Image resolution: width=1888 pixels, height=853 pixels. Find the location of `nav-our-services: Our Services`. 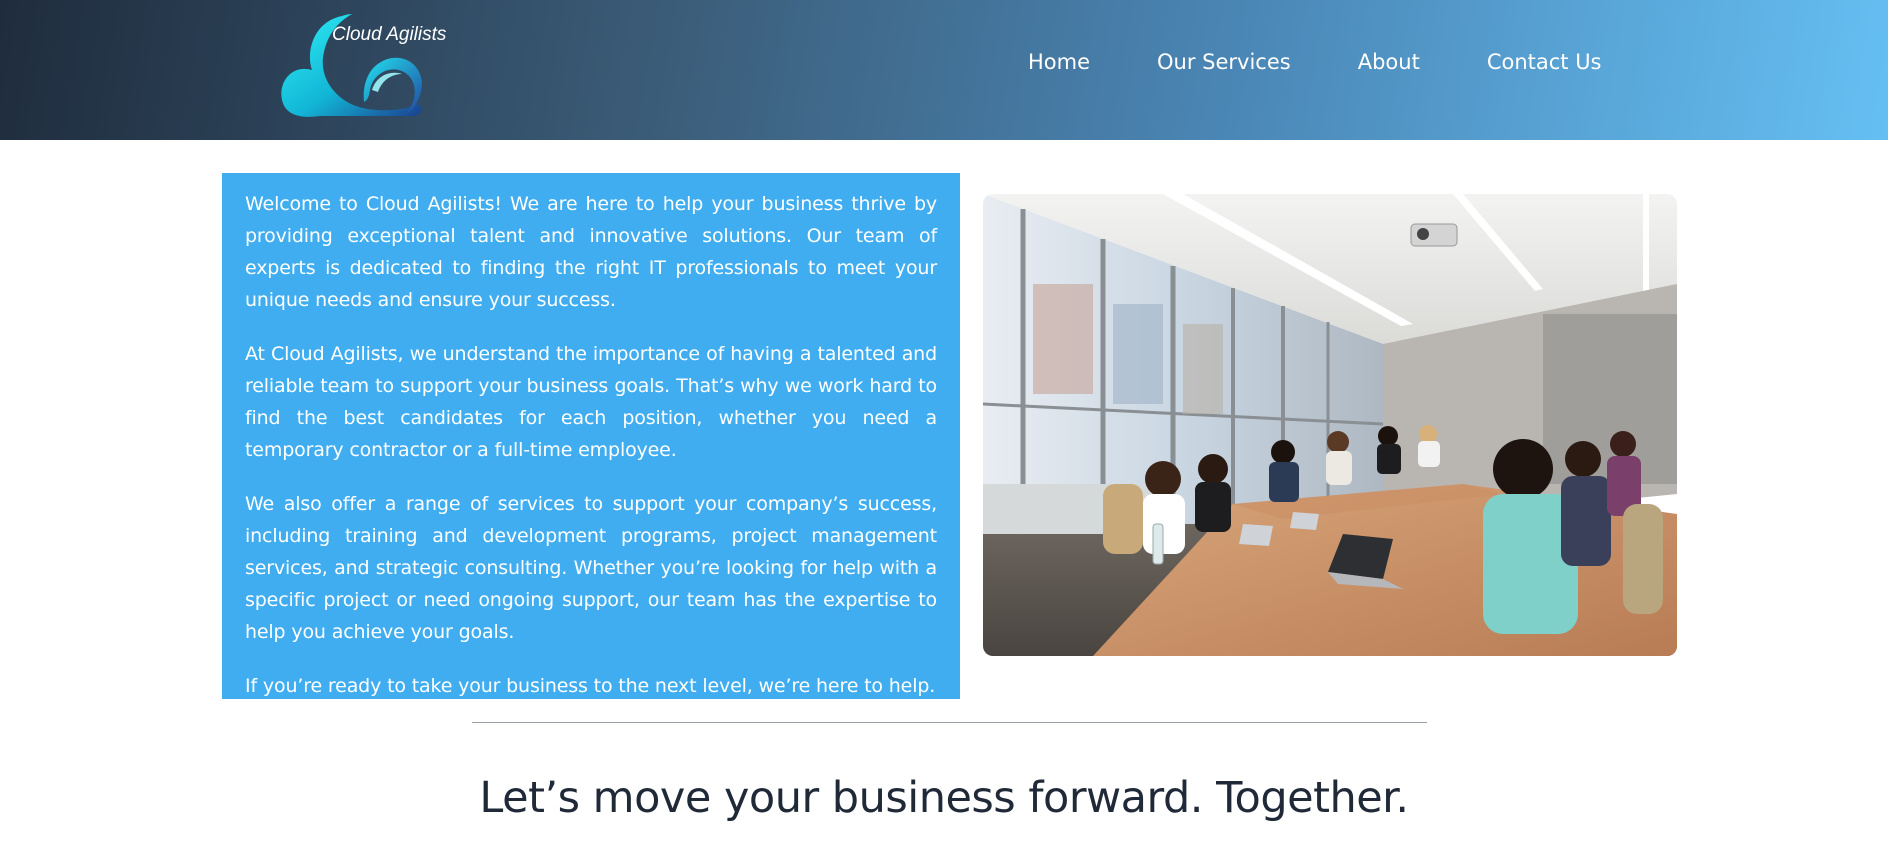

nav-our-services: Our Services is located at coordinates (1224, 62).